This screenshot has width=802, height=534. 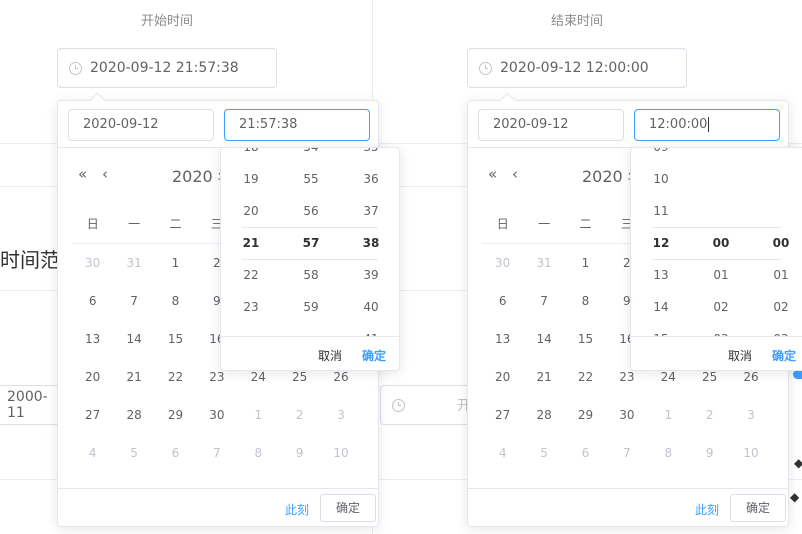 What do you see at coordinates (370, 275) in the screenshot?
I see `time-option: 39` at bounding box center [370, 275].